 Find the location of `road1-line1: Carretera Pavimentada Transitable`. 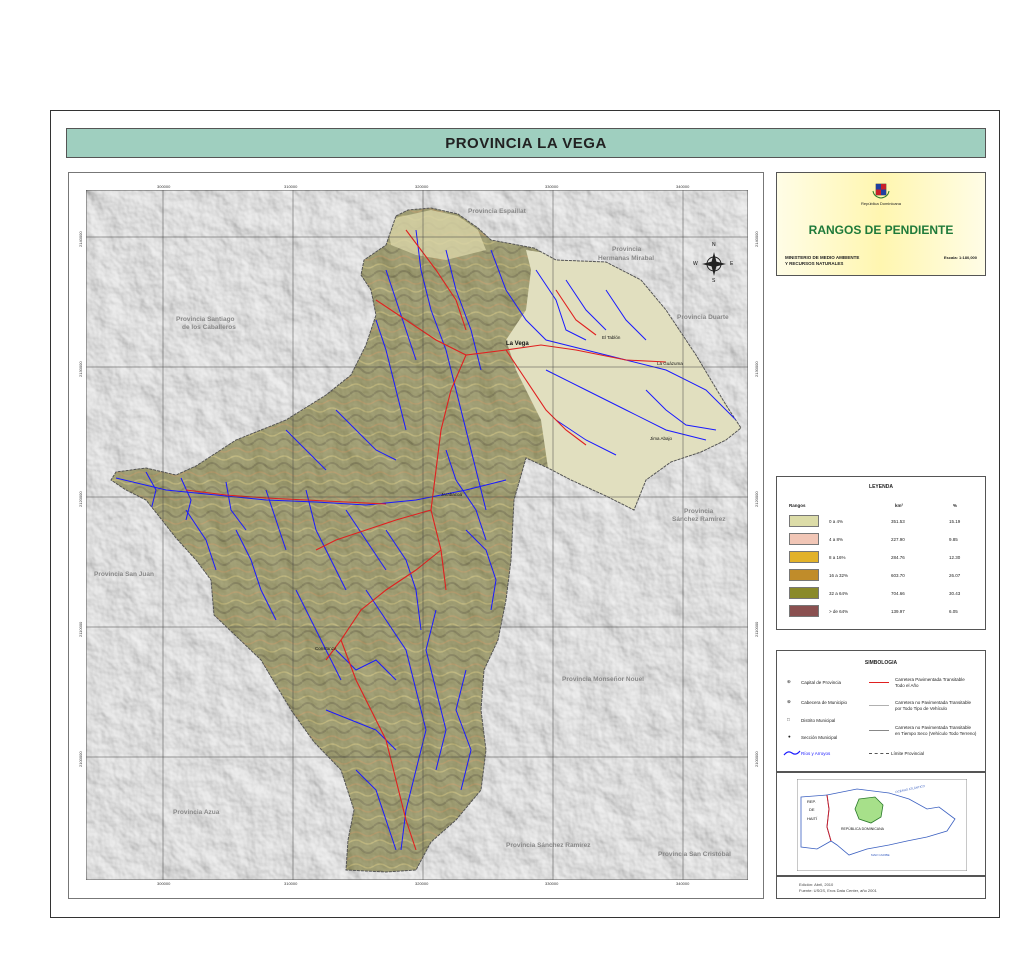

road1-line1: Carretera Pavimentada Transitable is located at coordinates (930, 679).